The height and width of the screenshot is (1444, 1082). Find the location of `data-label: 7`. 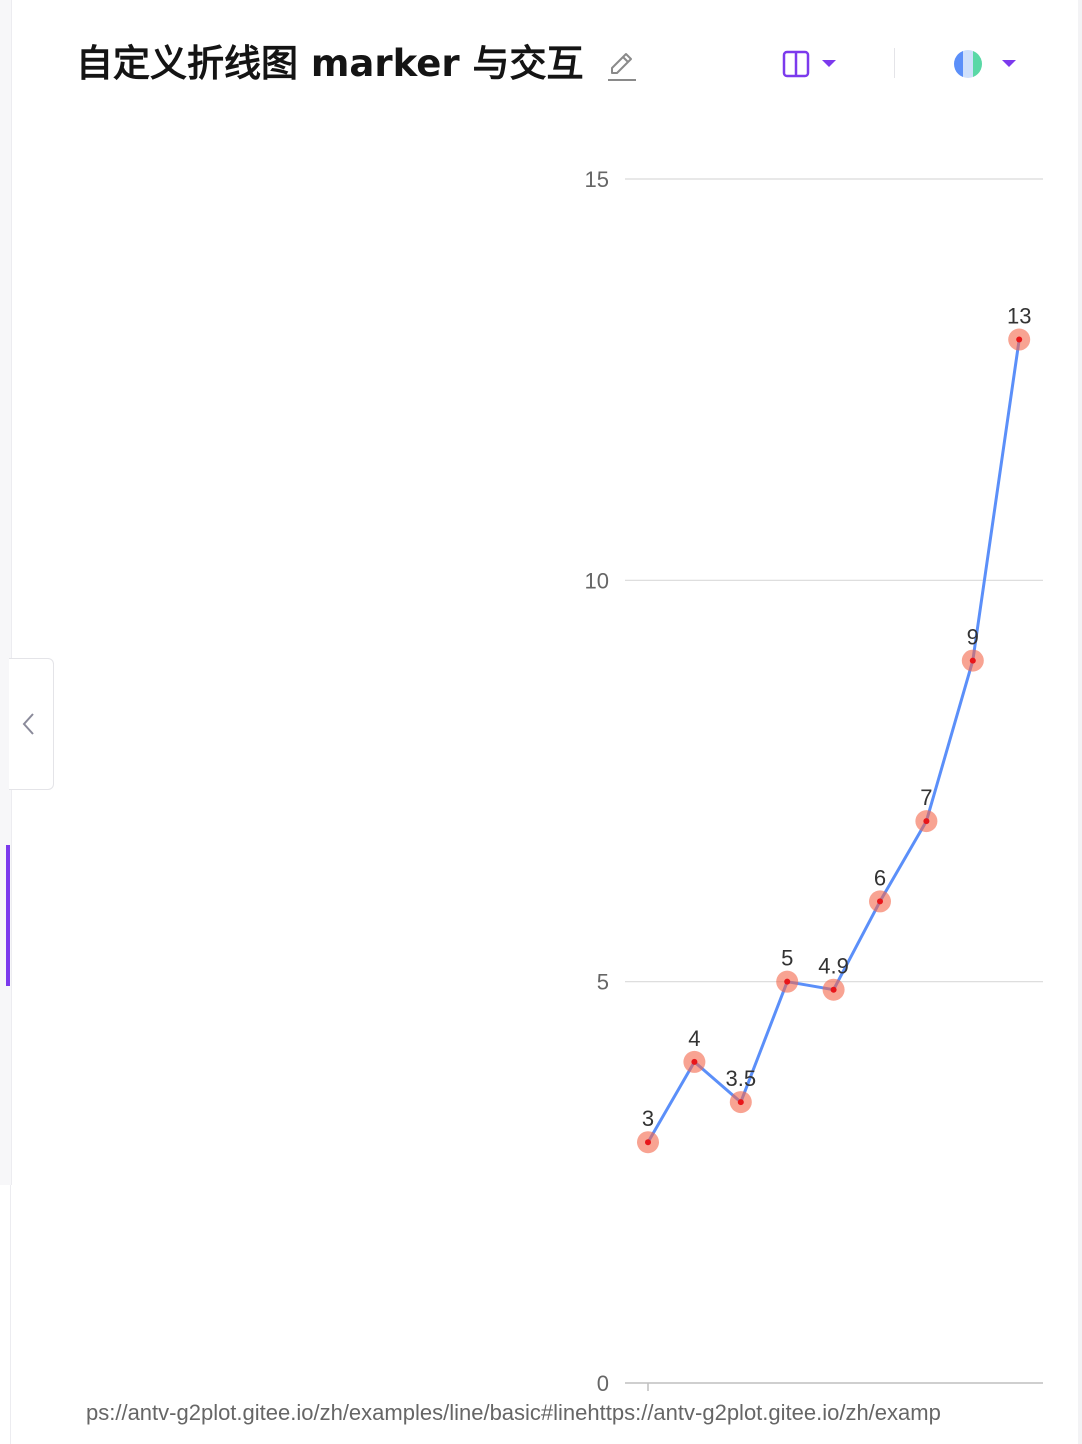

data-label: 7 is located at coordinates (926, 797).